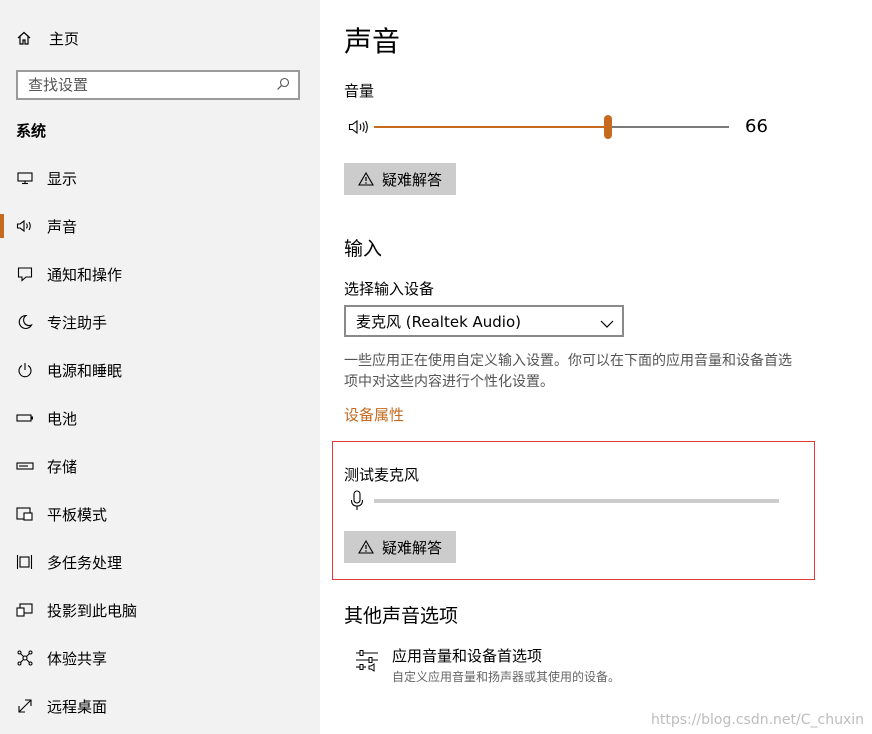  Describe the element at coordinates (491, 127) in the screenshot. I see `volume-slider-fill` at that location.